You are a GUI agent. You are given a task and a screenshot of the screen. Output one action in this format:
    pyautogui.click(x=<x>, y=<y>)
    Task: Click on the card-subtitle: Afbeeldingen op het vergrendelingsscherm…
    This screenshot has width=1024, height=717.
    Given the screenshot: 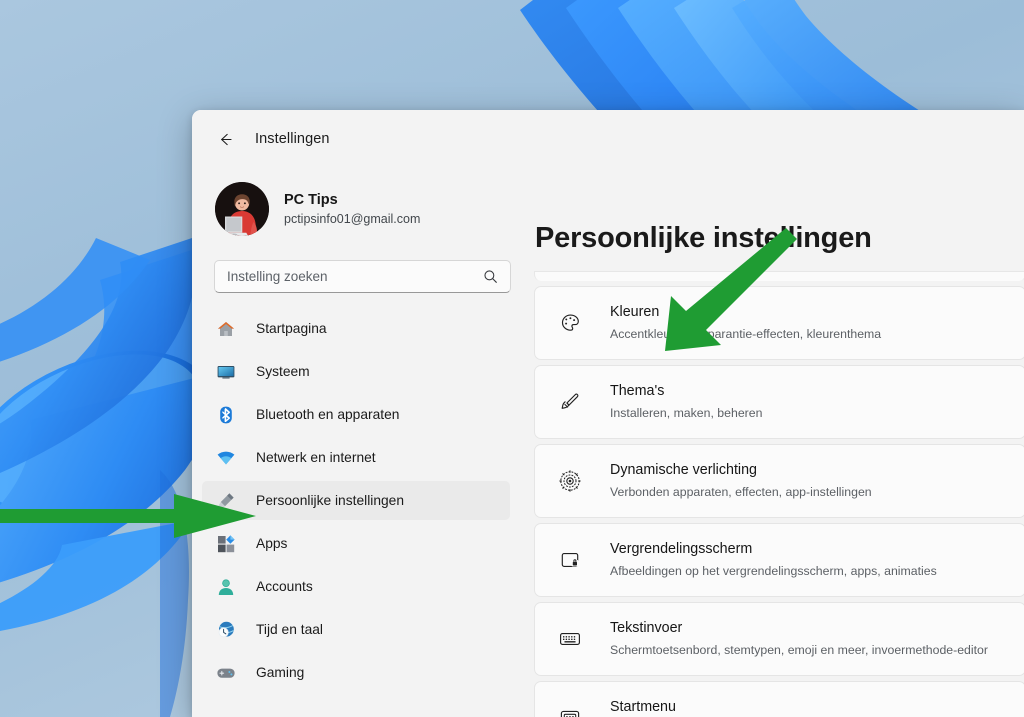 What is the action you would take?
    pyautogui.click(x=773, y=571)
    